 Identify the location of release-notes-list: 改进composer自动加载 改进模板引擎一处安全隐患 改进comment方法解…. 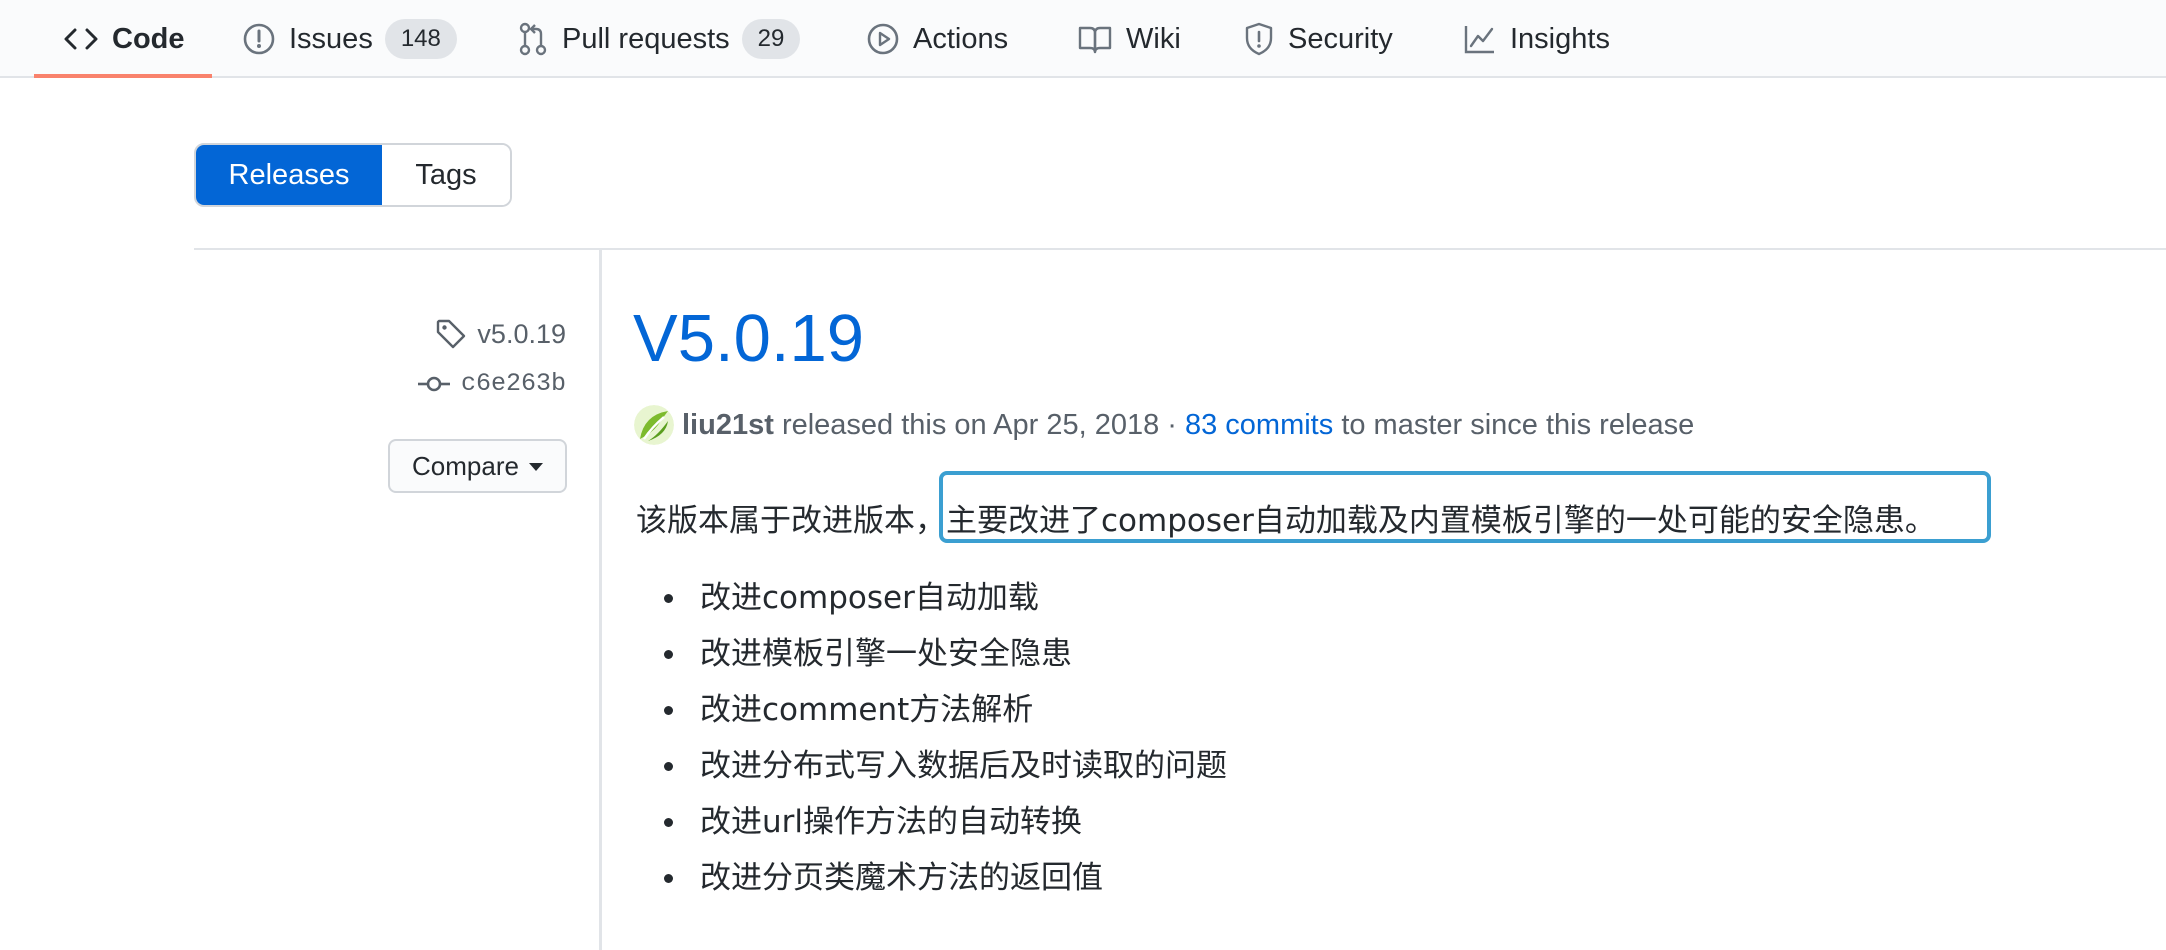
(945, 746).